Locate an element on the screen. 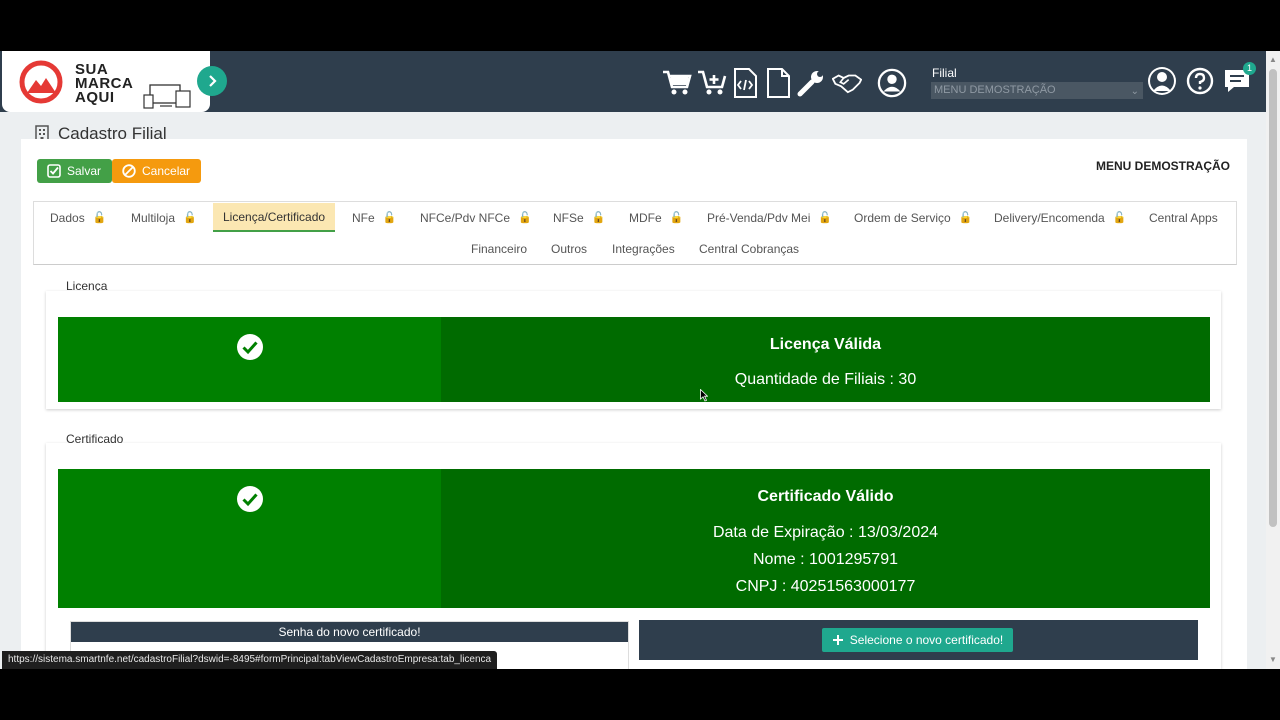  chevron-right-icon is located at coordinates (213, 81).